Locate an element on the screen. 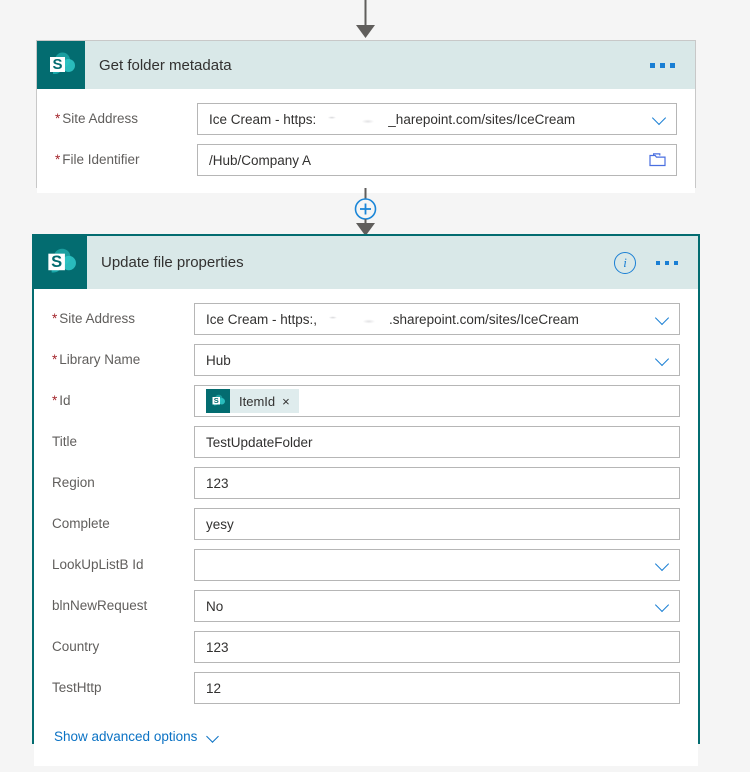 Image resolution: width=750 pixels, height=772 pixels. file-identifier-input: /Hub/Company A is located at coordinates (437, 160).